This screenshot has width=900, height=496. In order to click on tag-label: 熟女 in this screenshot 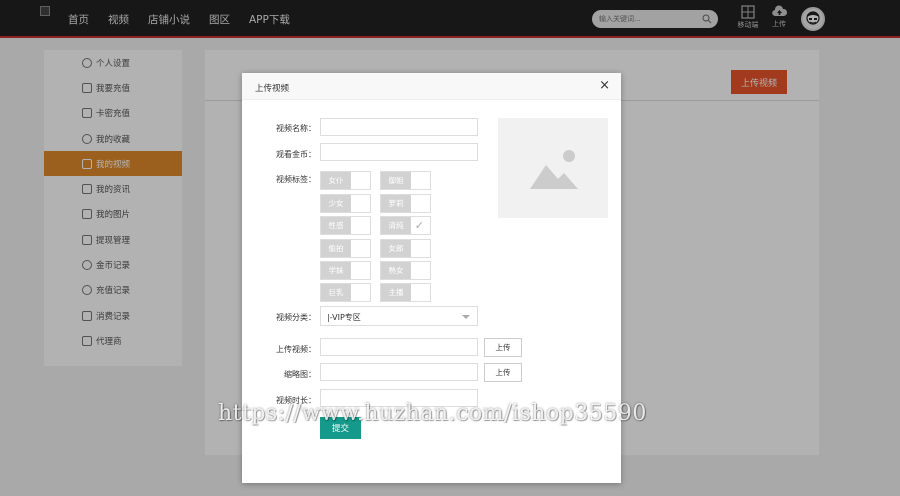, I will do `click(396, 270)`.